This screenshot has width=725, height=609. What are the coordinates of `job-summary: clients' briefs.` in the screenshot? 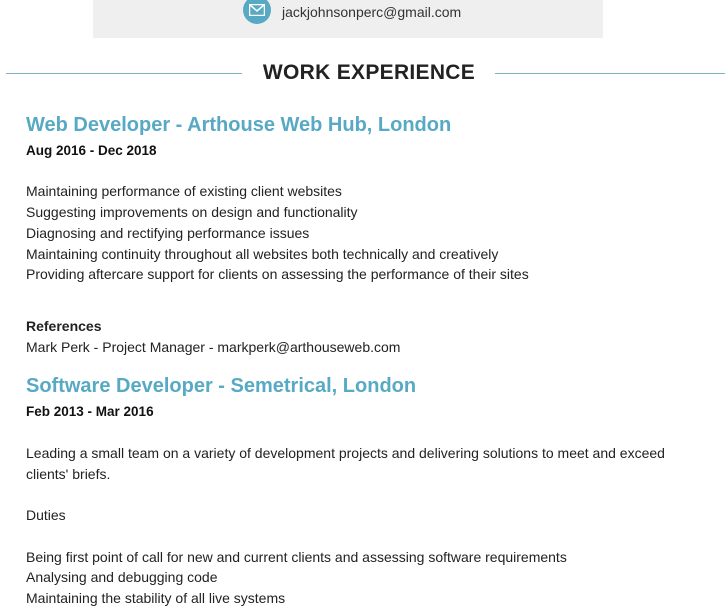 It's located at (68, 474).